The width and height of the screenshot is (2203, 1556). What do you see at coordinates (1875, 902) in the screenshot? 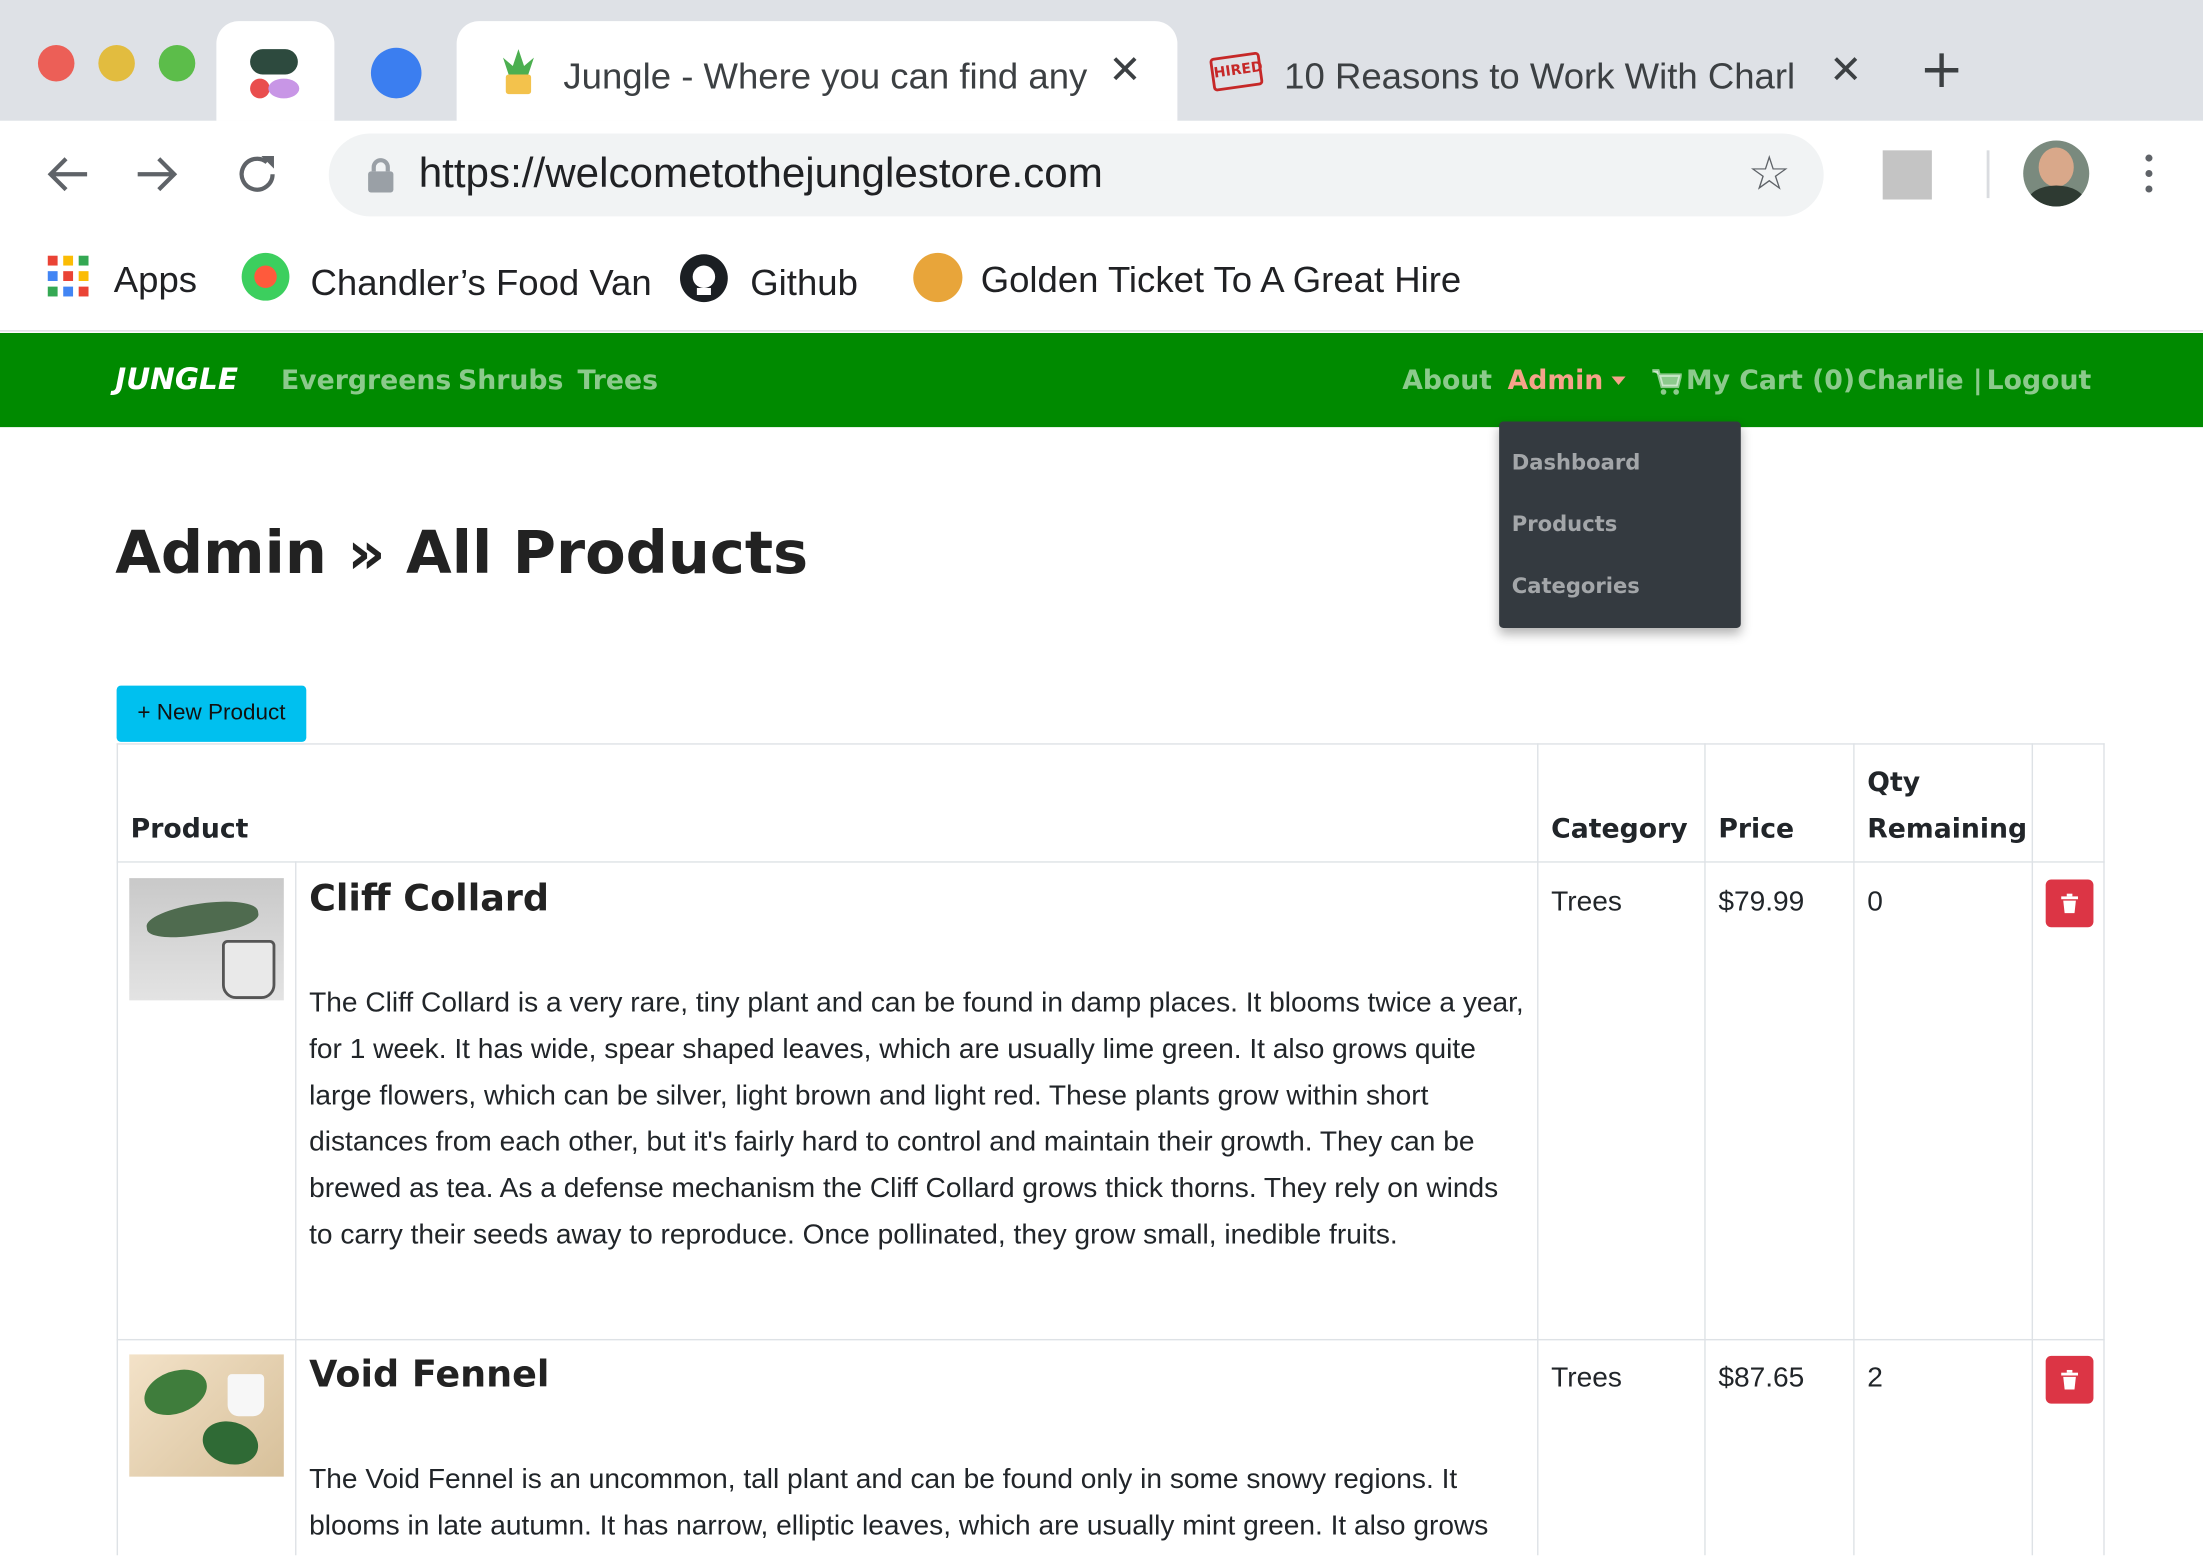
I see `product-qty: 0` at bounding box center [1875, 902].